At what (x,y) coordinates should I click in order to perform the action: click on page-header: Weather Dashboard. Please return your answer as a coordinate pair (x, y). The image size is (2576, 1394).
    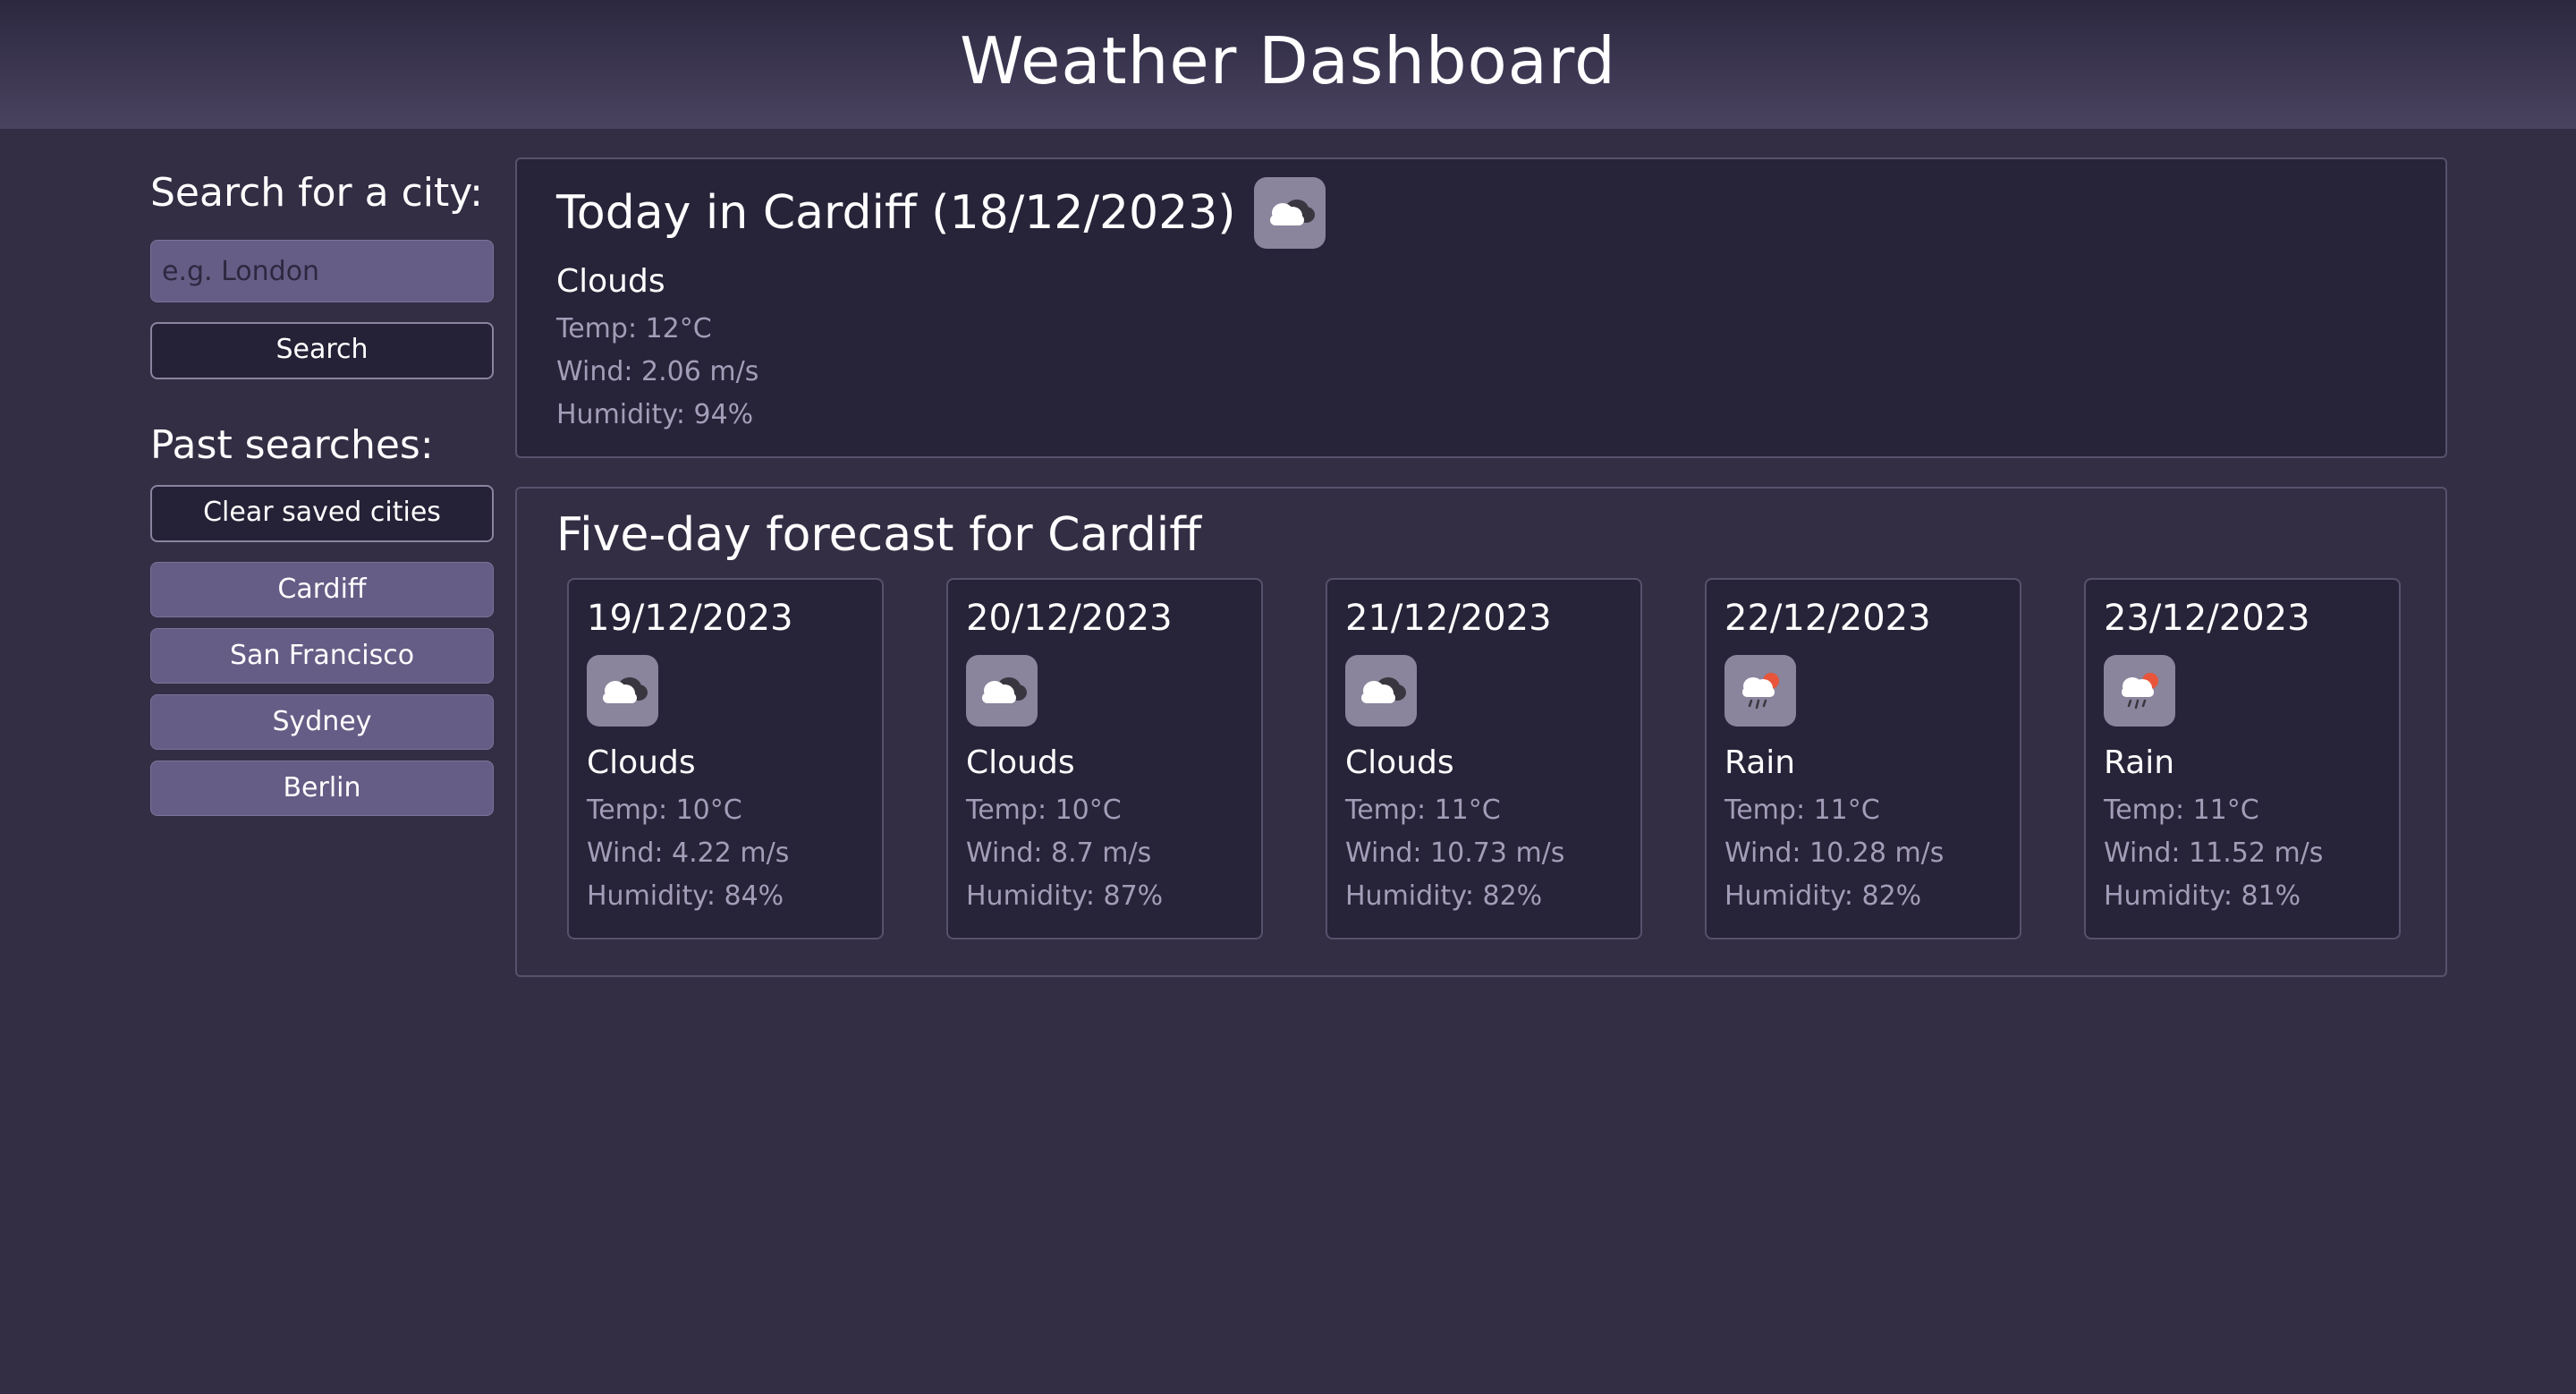
    Looking at the image, I should click on (1288, 64).